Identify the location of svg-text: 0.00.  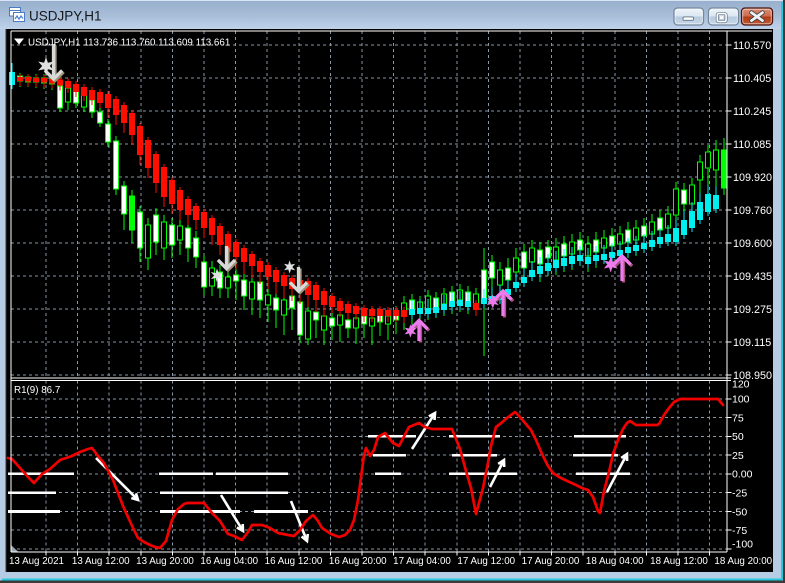
(742, 475).